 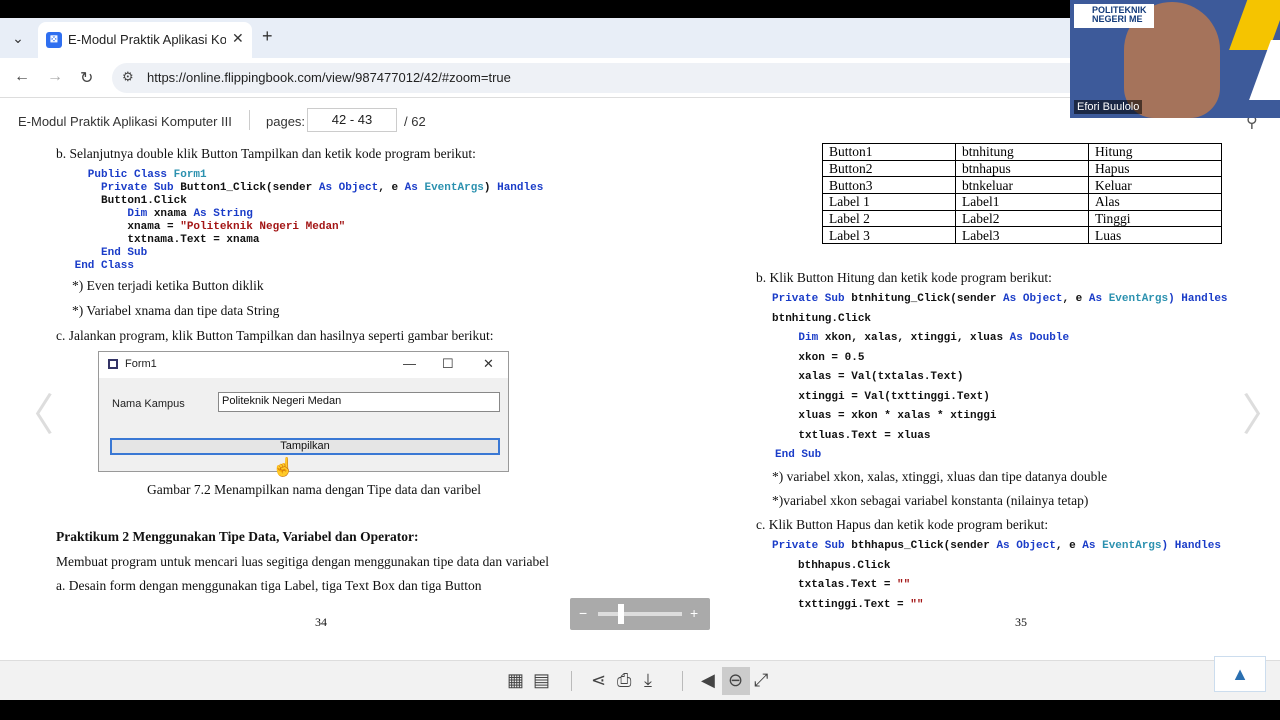 I want to click on sound-icon: ◀, so click(x=708, y=680).